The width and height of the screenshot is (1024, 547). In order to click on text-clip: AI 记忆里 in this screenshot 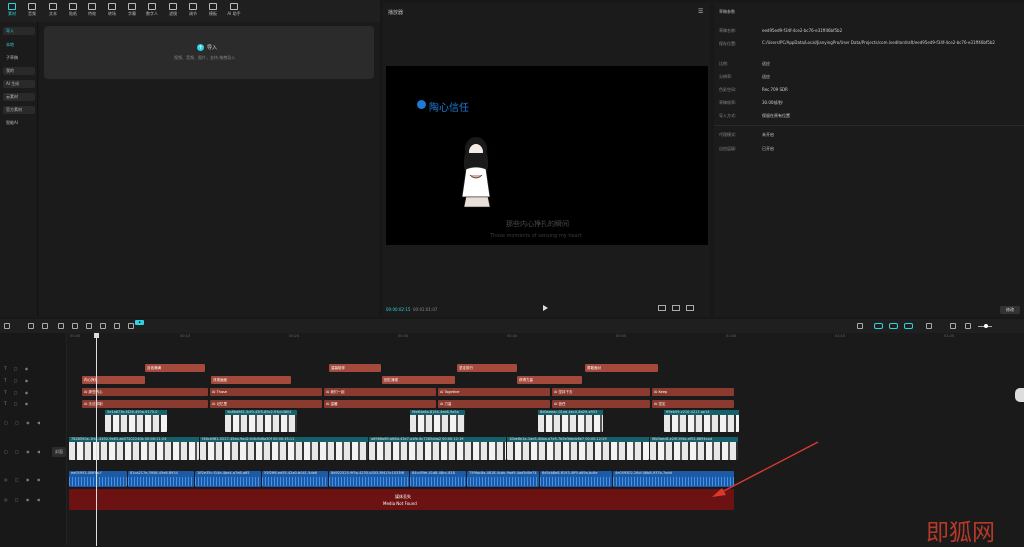, I will do `click(266, 404)`.